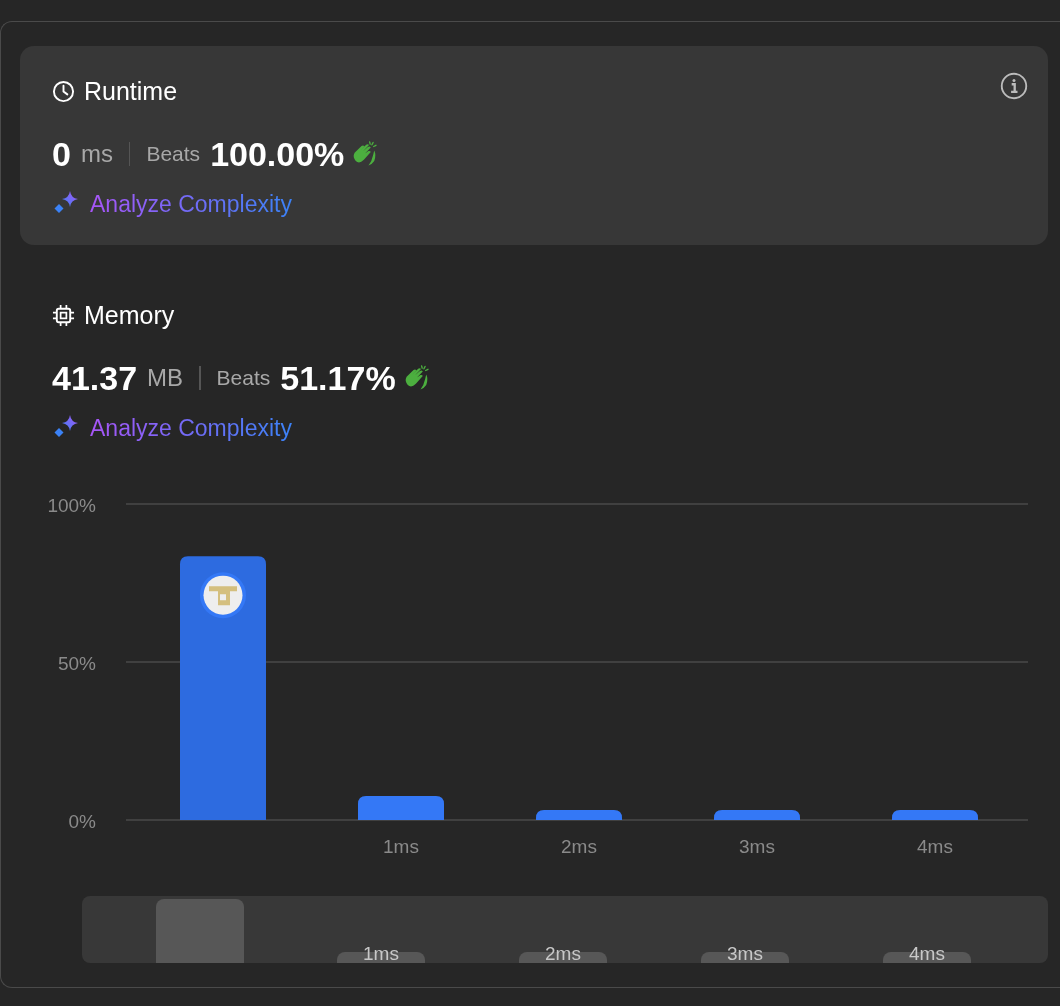 Image resolution: width=1060 pixels, height=1006 pixels. I want to click on overview-label: 4ms, so click(927, 953).